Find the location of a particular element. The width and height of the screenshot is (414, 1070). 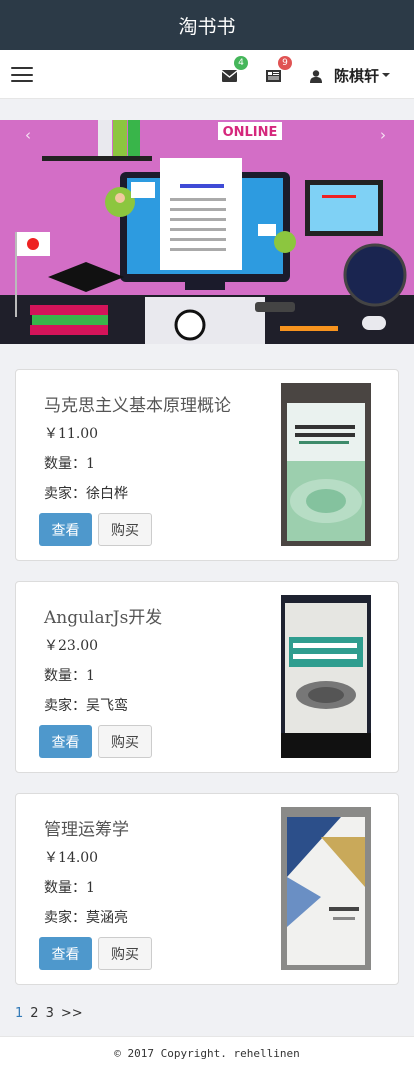

footer: © 2017 Copyright. rehellinen is located at coordinates (207, 1053).